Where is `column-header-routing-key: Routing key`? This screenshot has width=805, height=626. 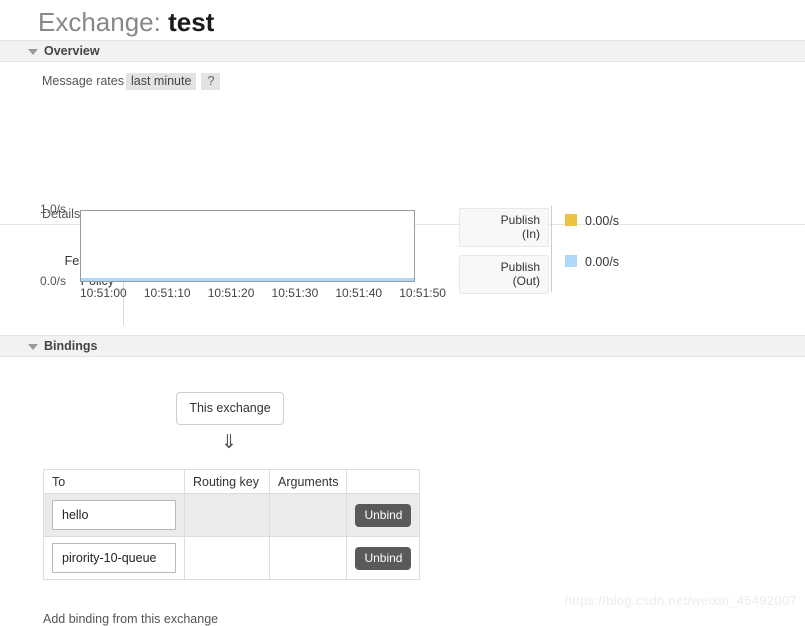
column-header-routing-key: Routing key is located at coordinates (227, 481).